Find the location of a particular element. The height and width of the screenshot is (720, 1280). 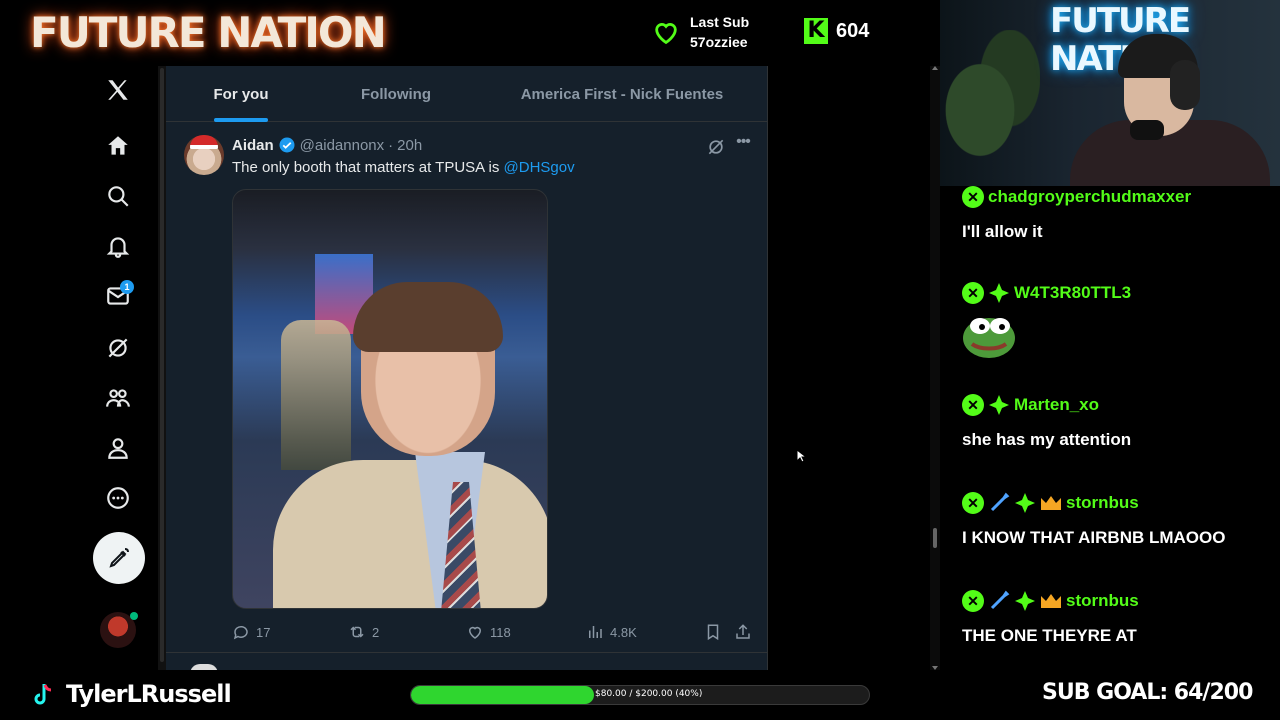

bookmark-button is located at coordinates (713, 632).